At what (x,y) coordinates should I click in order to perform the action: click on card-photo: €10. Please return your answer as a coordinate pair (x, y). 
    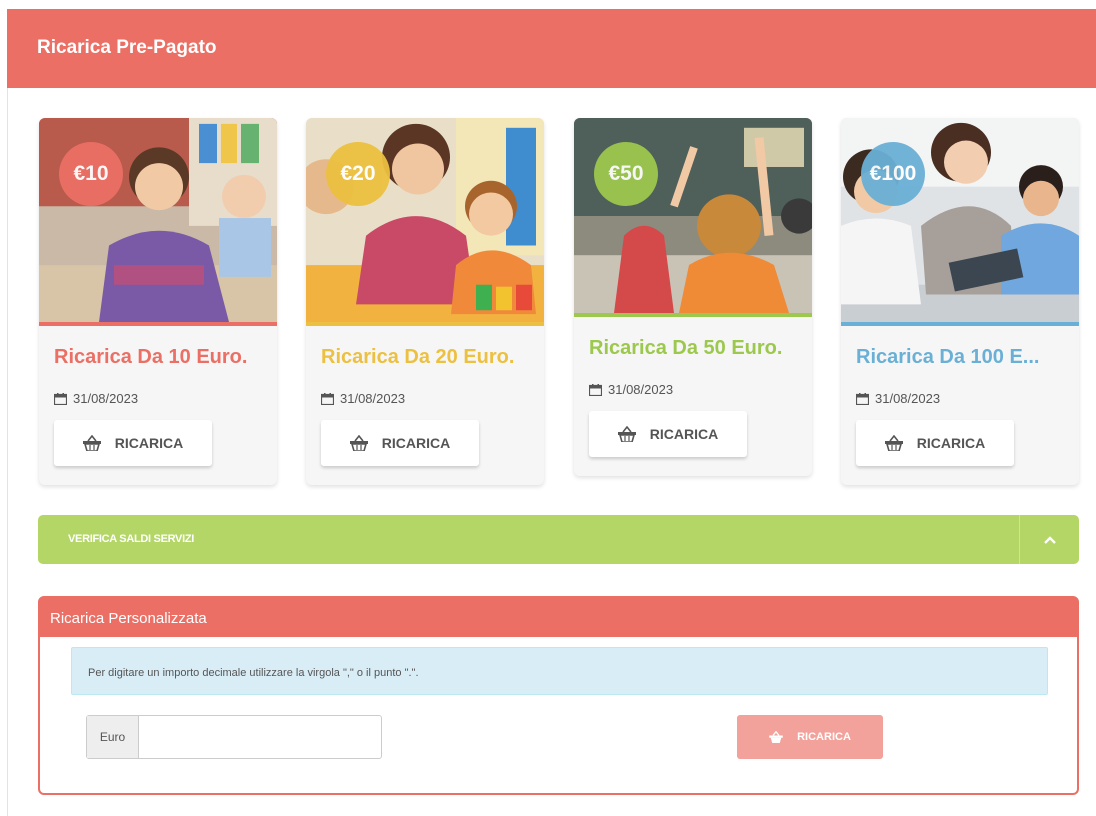
    Looking at the image, I should click on (158, 222).